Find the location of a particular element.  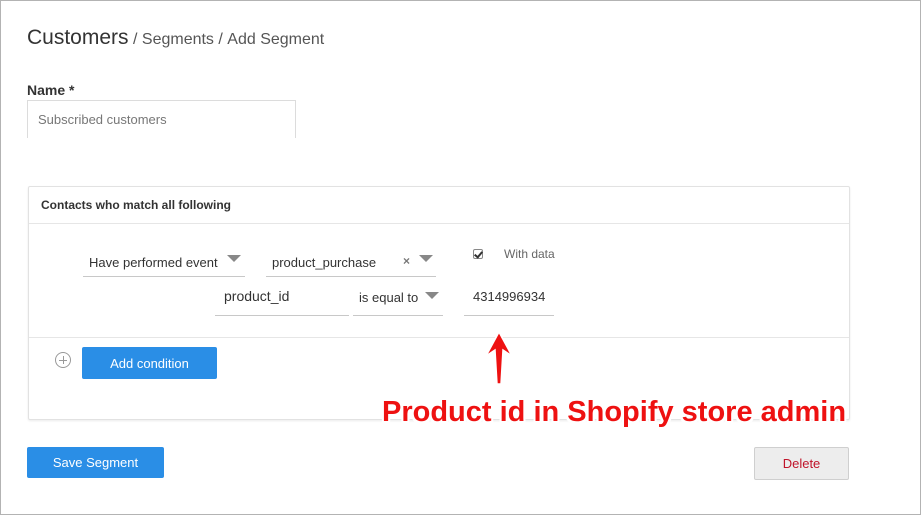

breadcrumb: Customers / Segments / Add Segment is located at coordinates (175, 38).